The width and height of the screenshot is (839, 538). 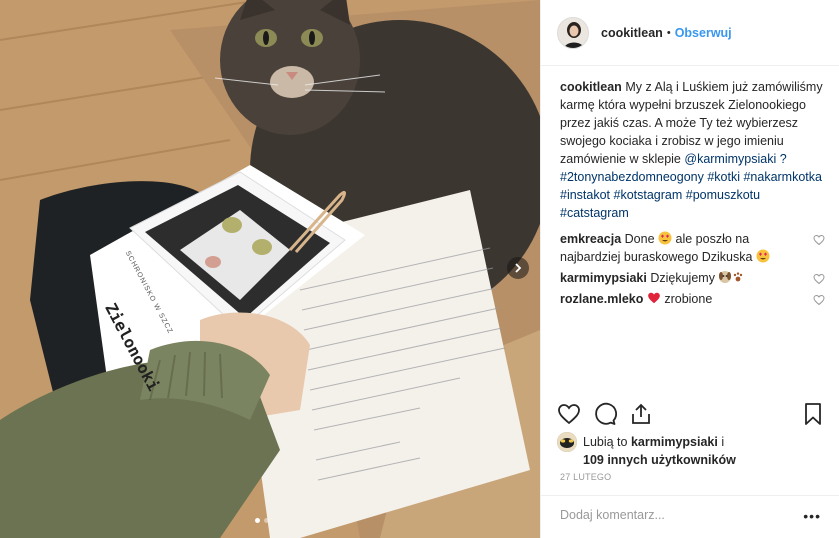 What do you see at coordinates (591, 87) in the screenshot?
I see `caption-author: cookitlean` at bounding box center [591, 87].